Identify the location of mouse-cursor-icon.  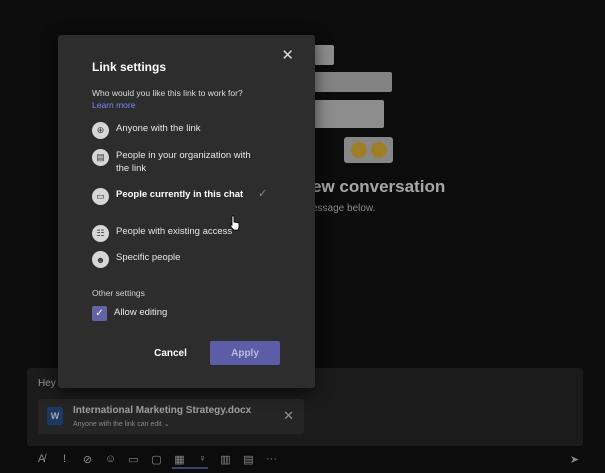
(235, 223).